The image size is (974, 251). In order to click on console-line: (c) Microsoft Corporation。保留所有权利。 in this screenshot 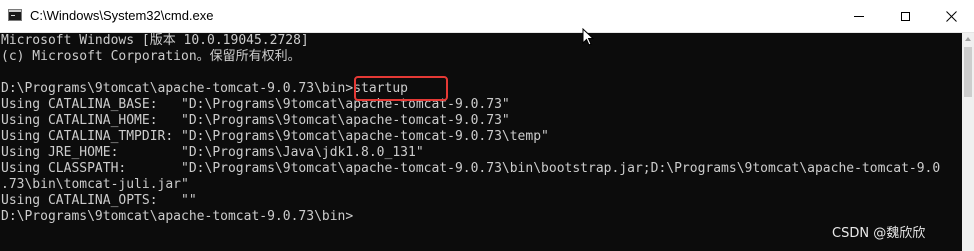, I will do `click(151, 56)`.